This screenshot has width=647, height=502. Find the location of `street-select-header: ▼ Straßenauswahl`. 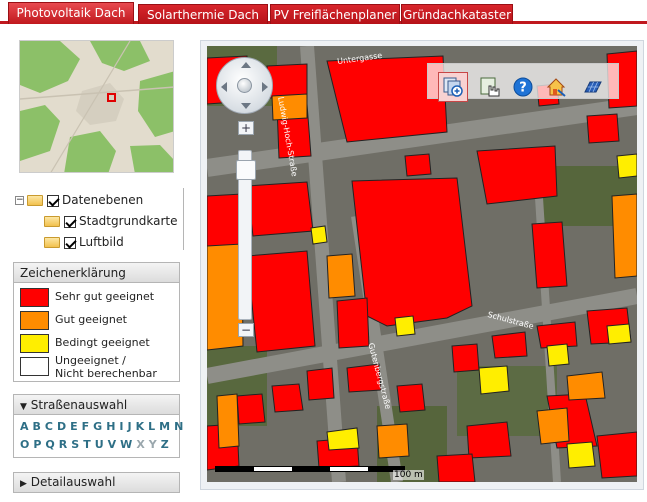

street-select-header: ▼ Straßenauswahl is located at coordinates (96, 405).